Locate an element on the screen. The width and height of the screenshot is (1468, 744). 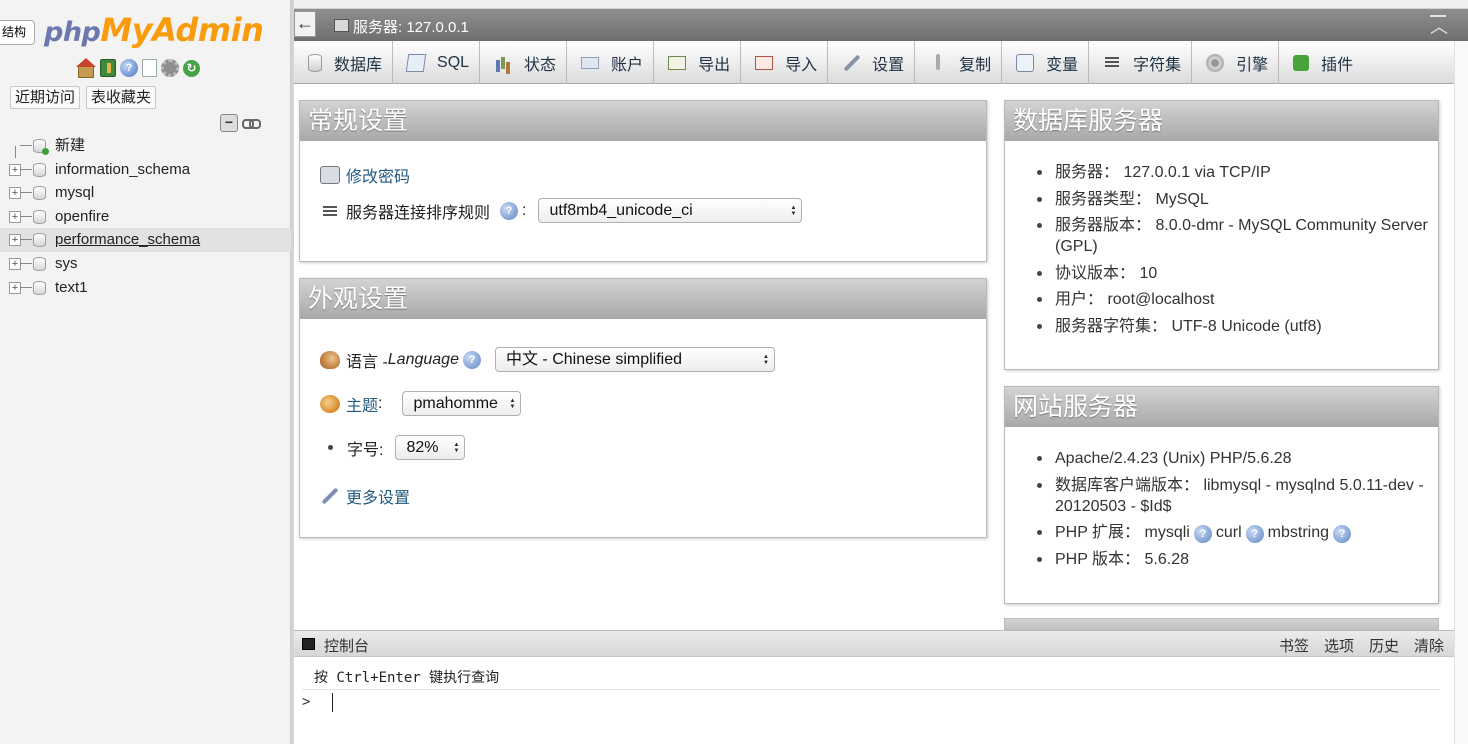
tree-item-label: mysql is located at coordinates (74, 192).